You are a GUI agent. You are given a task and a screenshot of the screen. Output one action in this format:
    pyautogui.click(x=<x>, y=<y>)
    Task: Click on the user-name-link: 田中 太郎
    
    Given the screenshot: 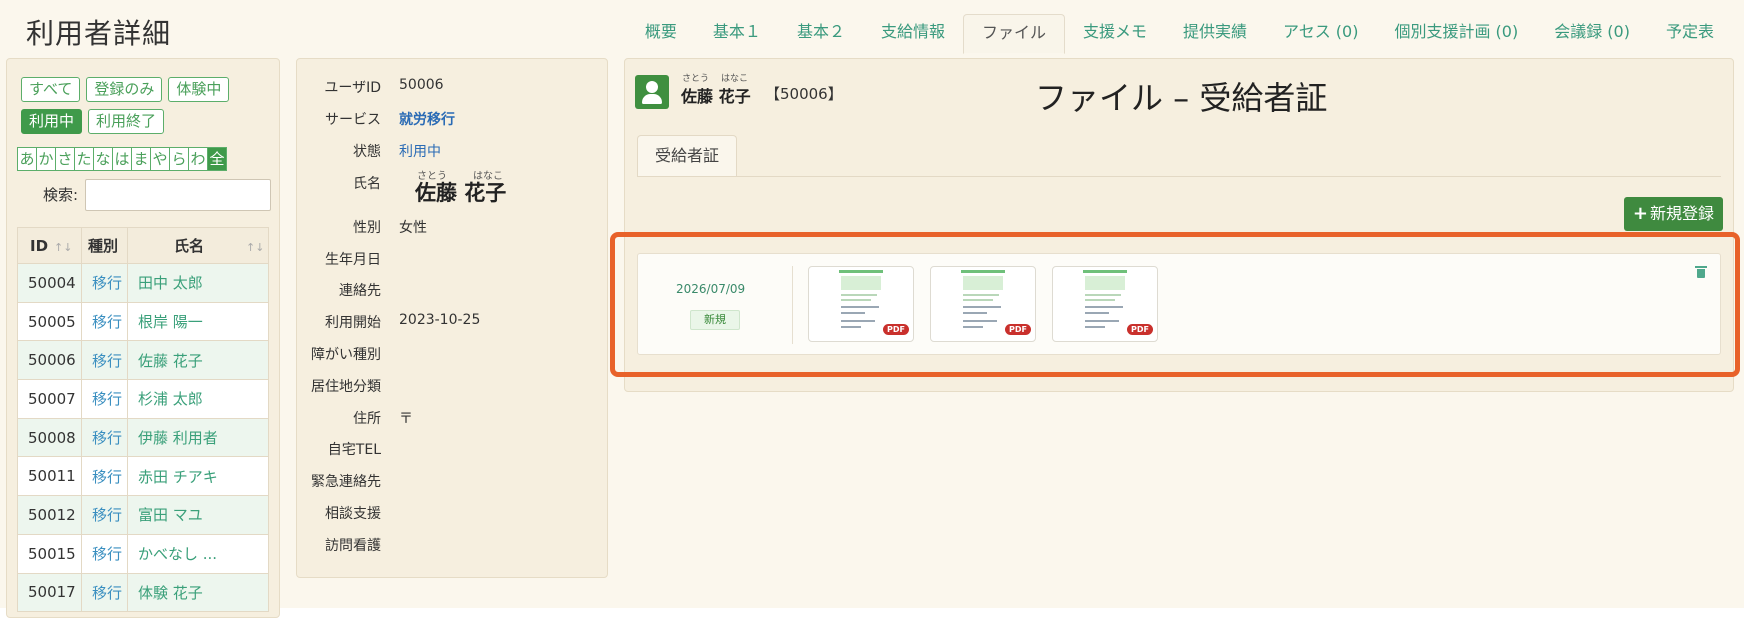 What is the action you would take?
    pyautogui.click(x=198, y=283)
    